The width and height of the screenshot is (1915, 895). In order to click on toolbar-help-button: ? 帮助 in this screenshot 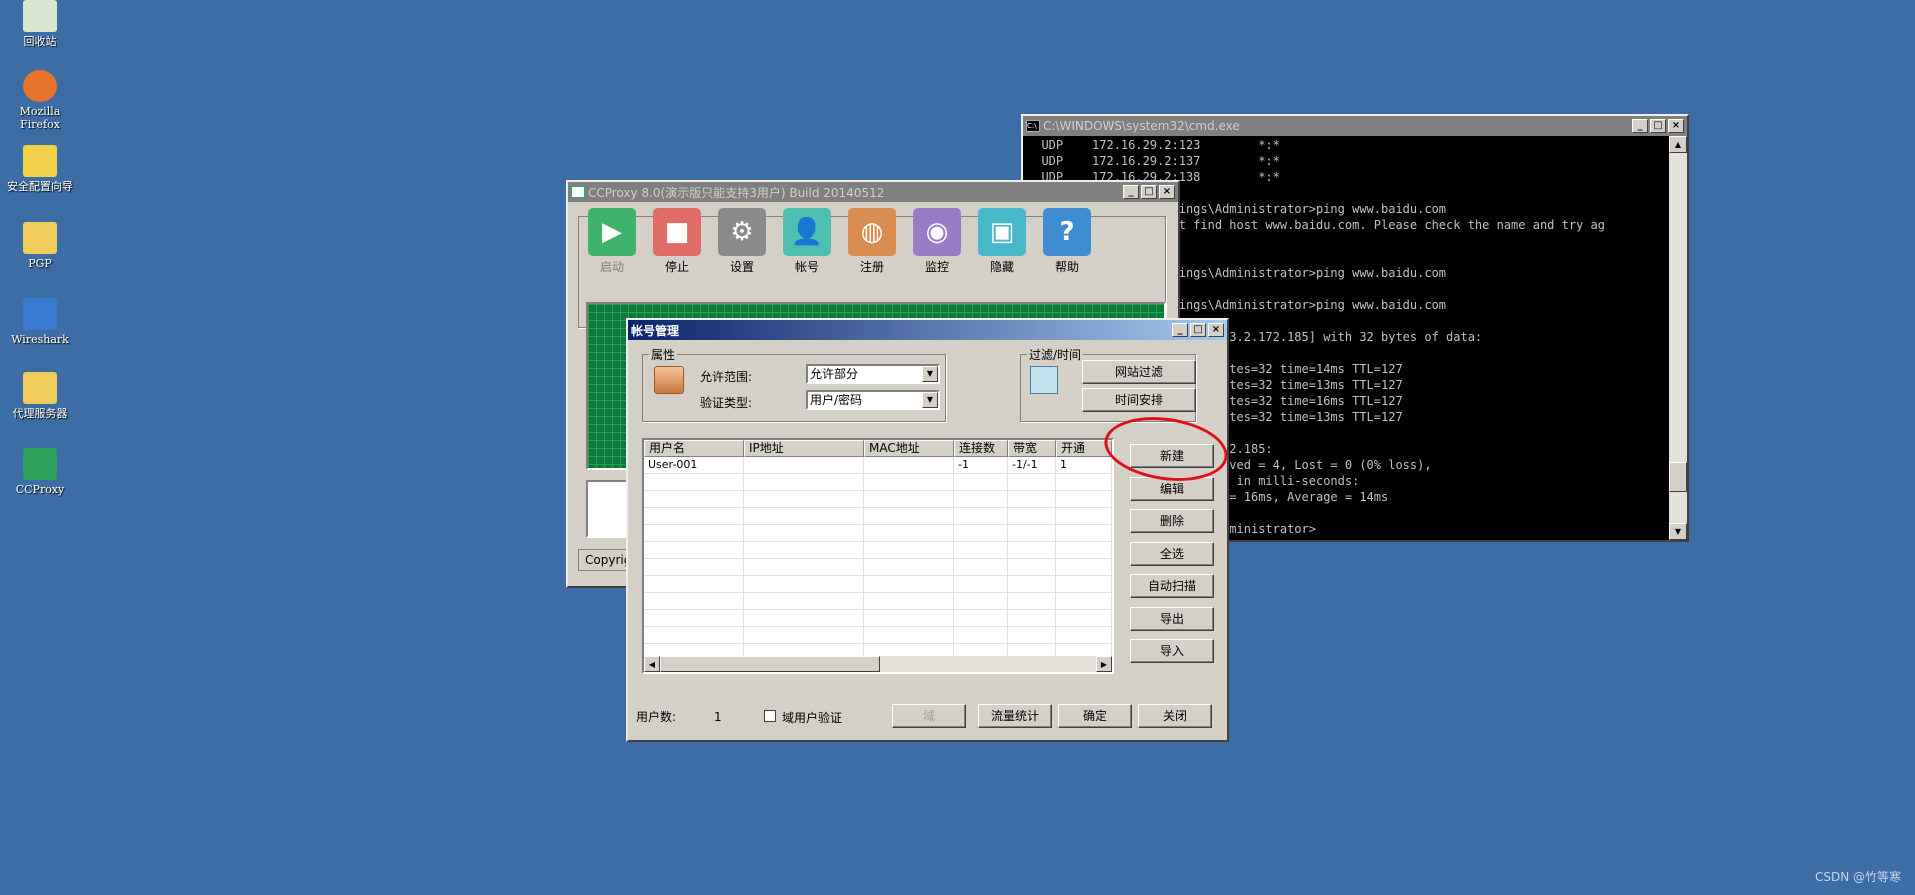, I will do `click(1067, 241)`.